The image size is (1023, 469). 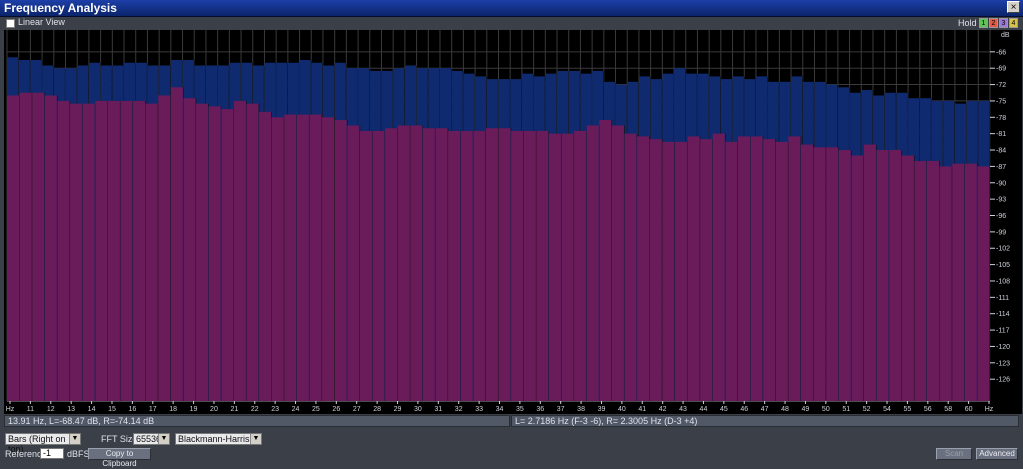 I want to click on close-icon: ×, so click(x=1013, y=7).